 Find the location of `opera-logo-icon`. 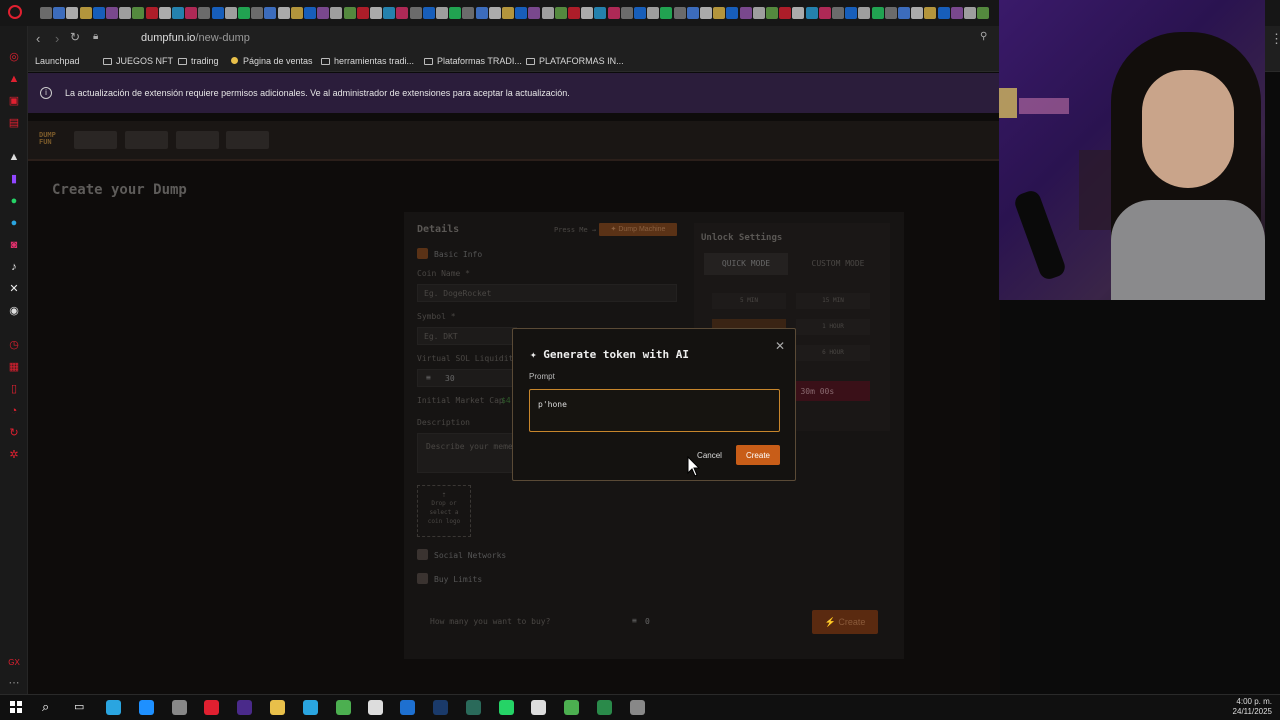

opera-logo-icon is located at coordinates (15, 12).